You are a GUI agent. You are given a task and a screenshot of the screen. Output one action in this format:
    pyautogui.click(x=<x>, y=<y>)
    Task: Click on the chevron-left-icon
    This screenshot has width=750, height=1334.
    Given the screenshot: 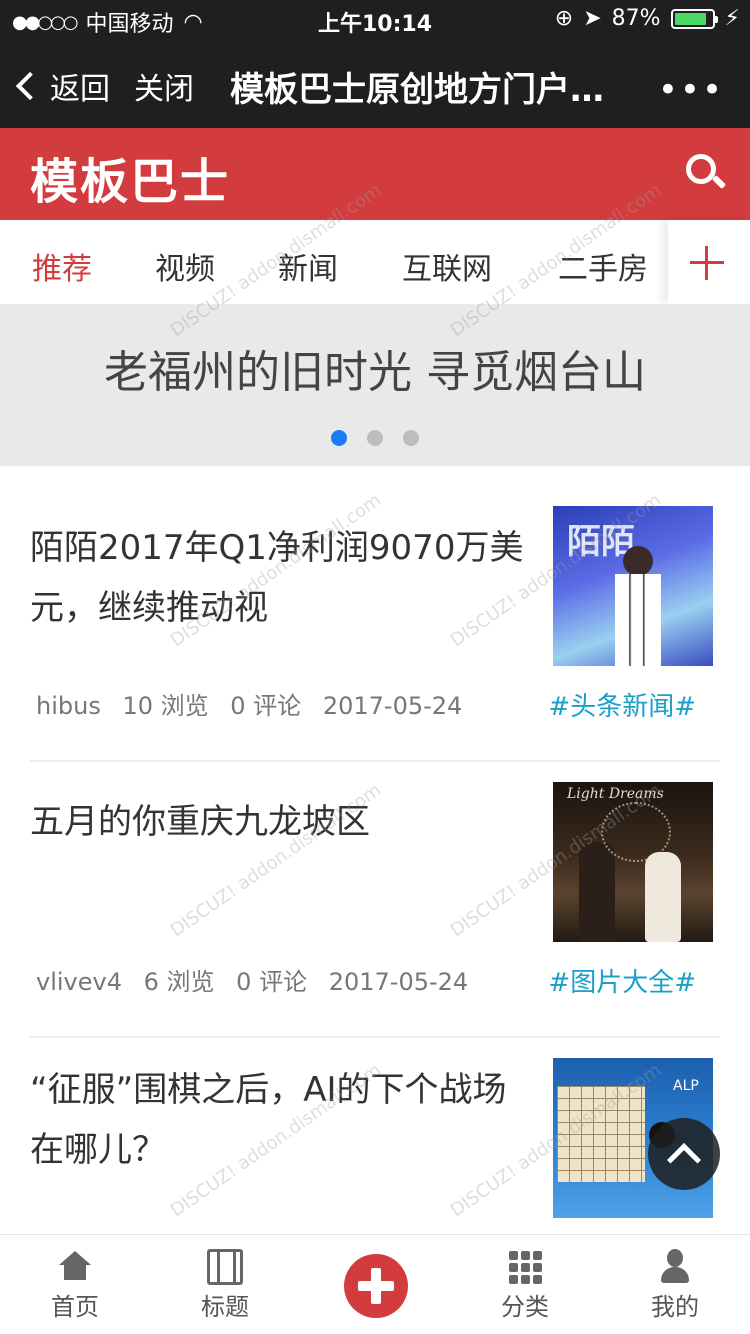 What is the action you would take?
    pyautogui.click(x=30, y=86)
    